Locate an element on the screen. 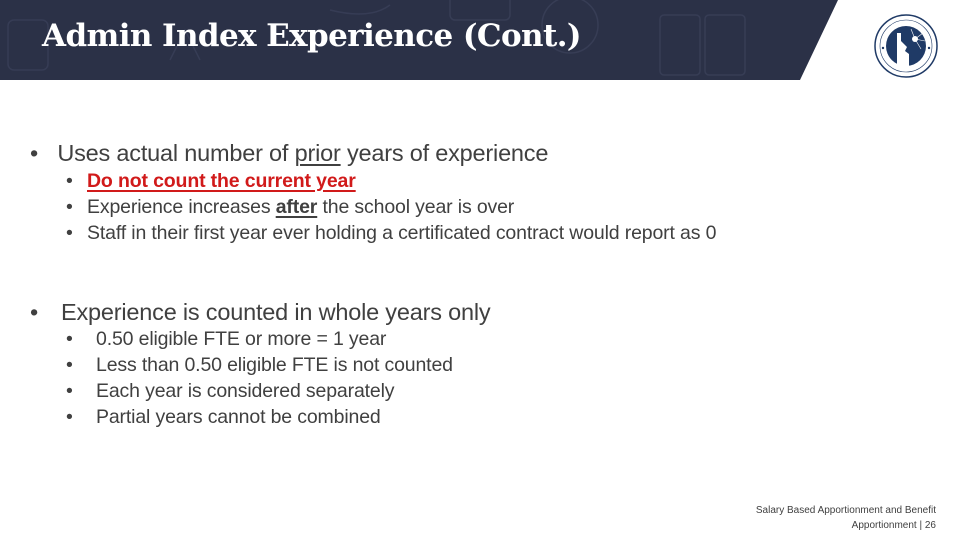 Image resolution: width=960 pixels, height=540 pixels. emphasis-after: after is located at coordinates (296, 207).